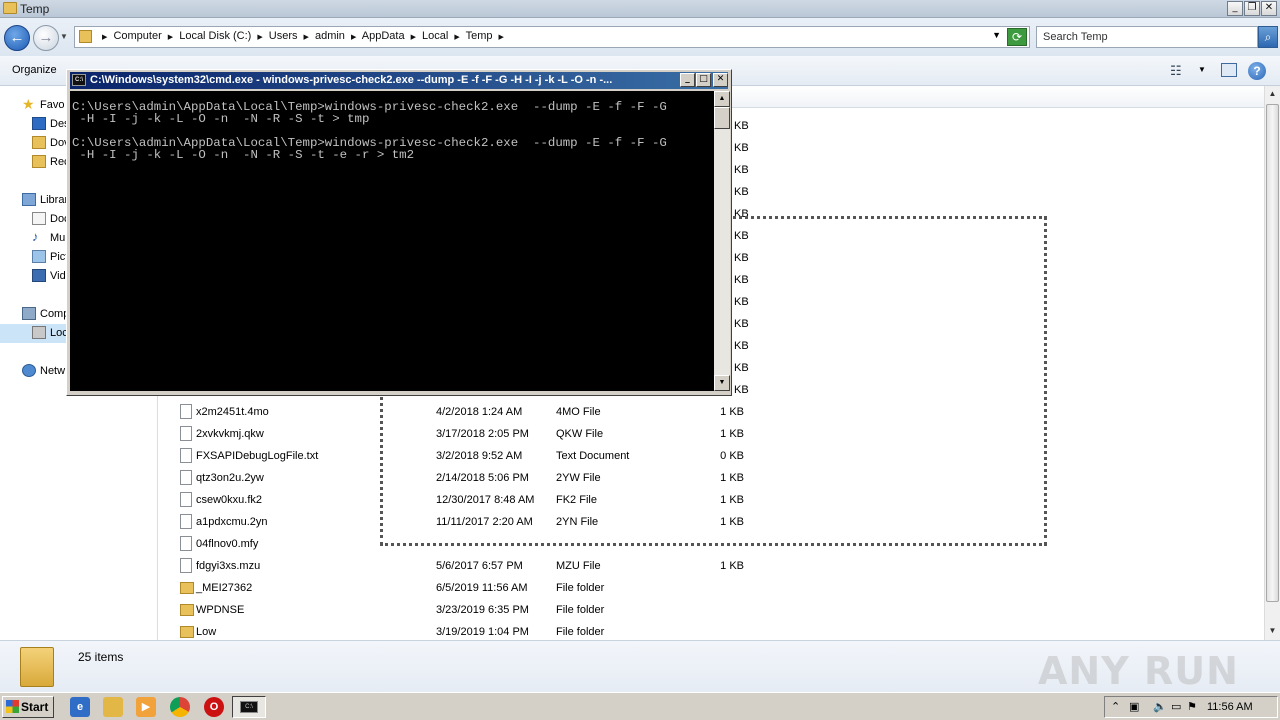 The width and height of the screenshot is (1280, 720). What do you see at coordinates (215, 36) in the screenshot?
I see `breadcrumb-local-disk: Local Disk (C:)` at bounding box center [215, 36].